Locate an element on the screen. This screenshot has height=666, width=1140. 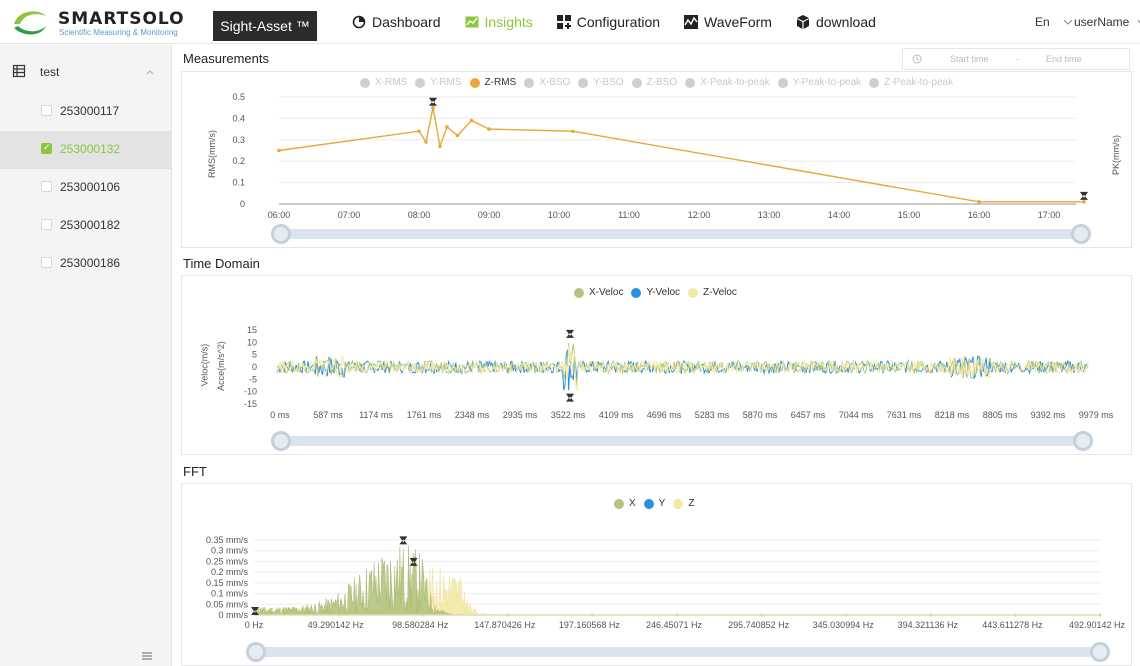
username: userName is located at coordinates (1102, 22).